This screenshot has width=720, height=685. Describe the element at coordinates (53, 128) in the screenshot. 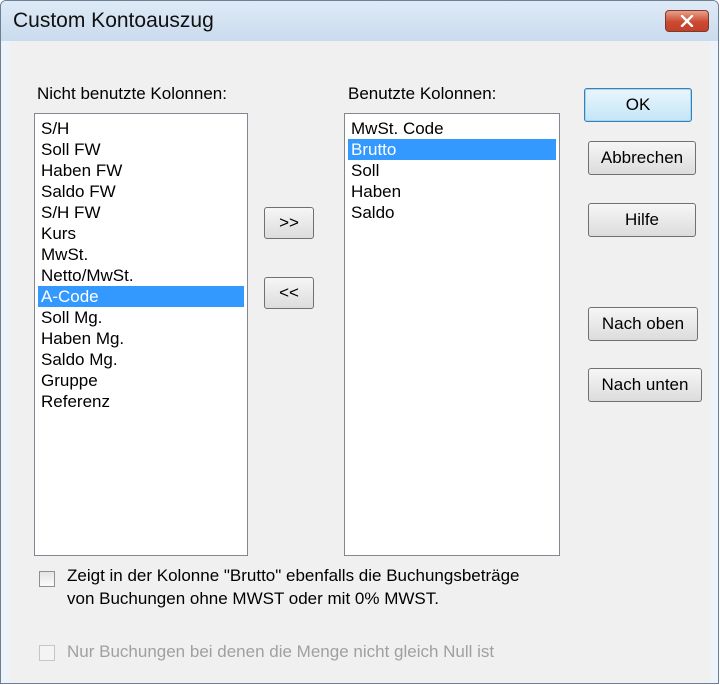

I see `list-item: S/H` at that location.